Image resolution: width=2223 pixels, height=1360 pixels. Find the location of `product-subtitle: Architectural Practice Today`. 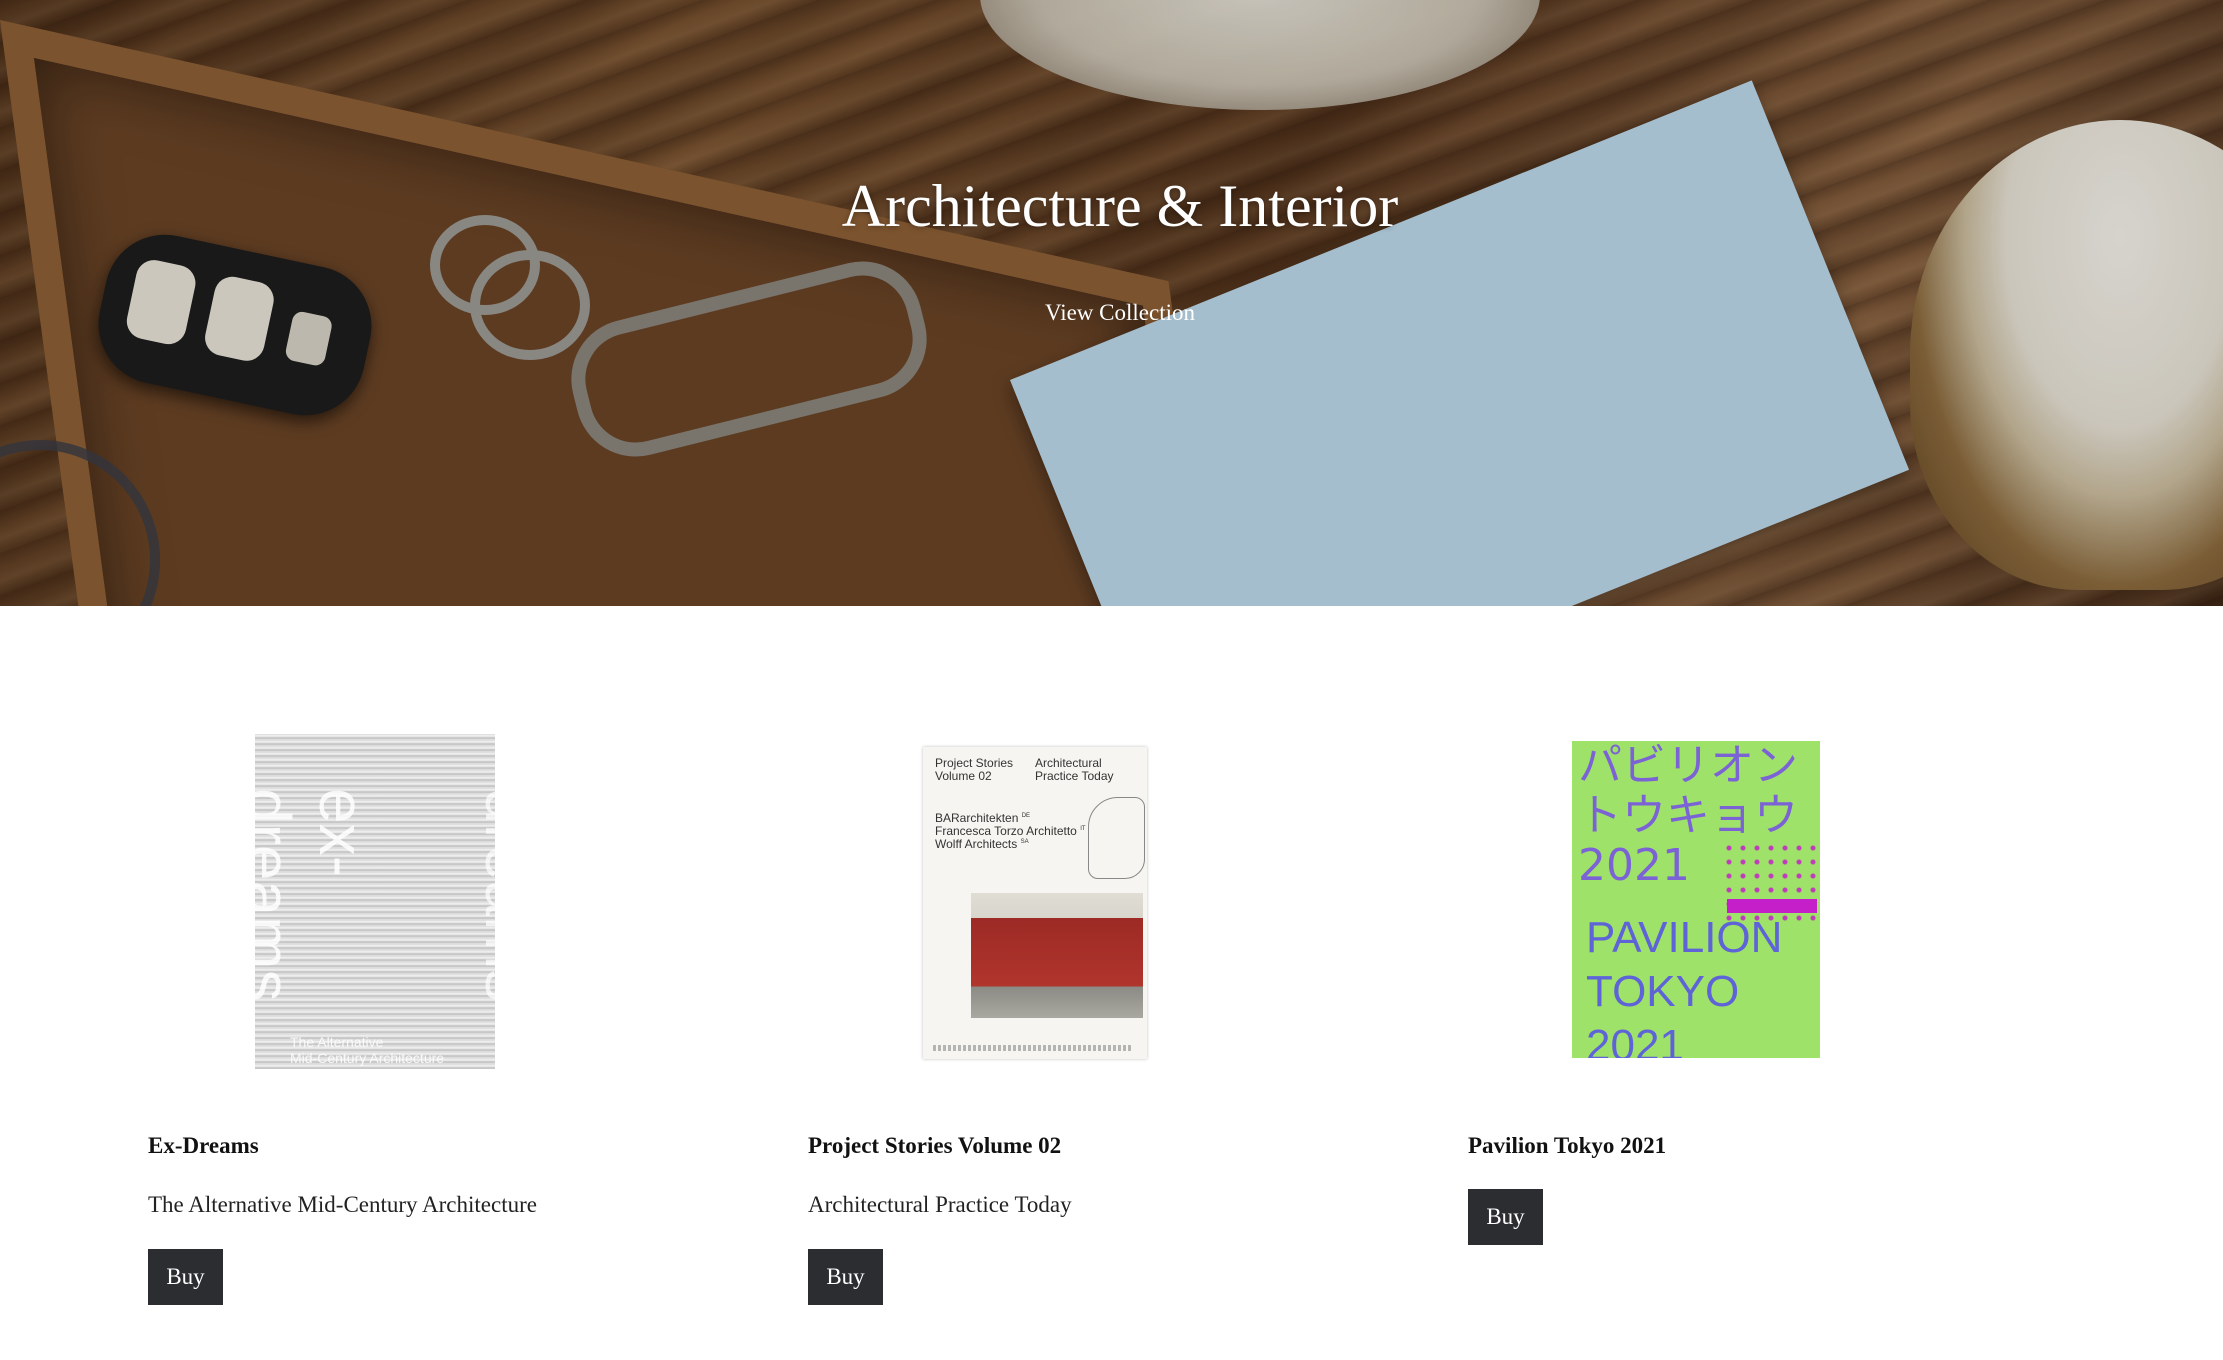

product-subtitle: Architectural Practice Today is located at coordinates (940, 1204).